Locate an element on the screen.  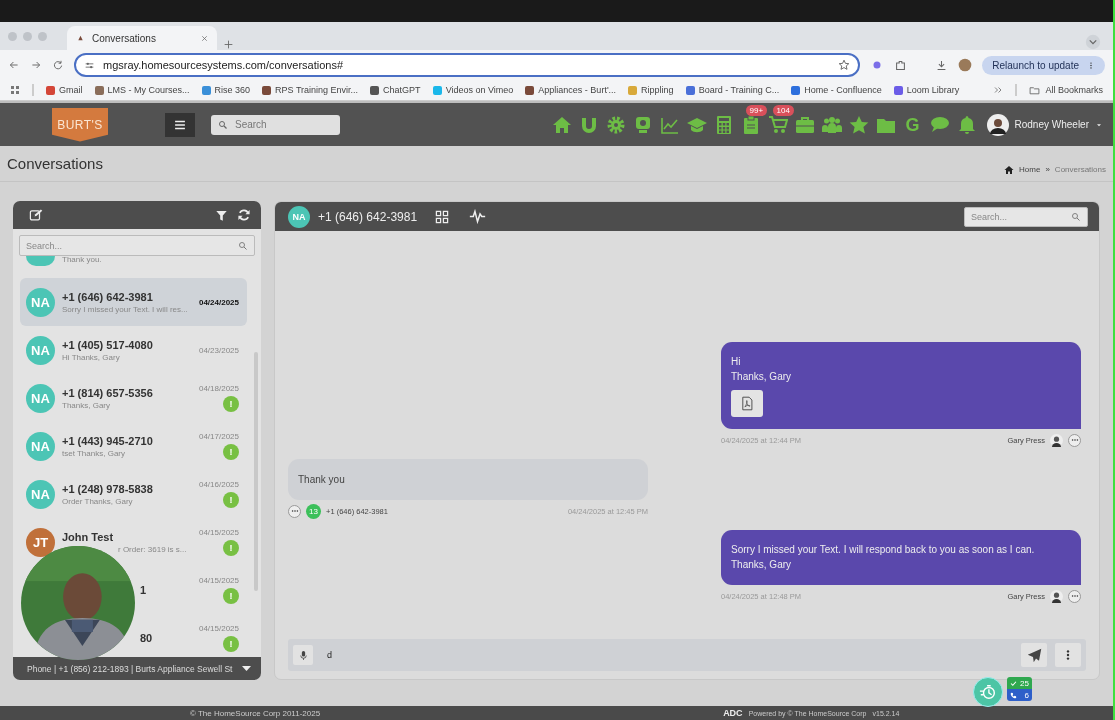
conversation-item: NA +1 (814) 657-5356 Thanks, Gary 04/18/2025 ! is located at coordinates (133, 398).